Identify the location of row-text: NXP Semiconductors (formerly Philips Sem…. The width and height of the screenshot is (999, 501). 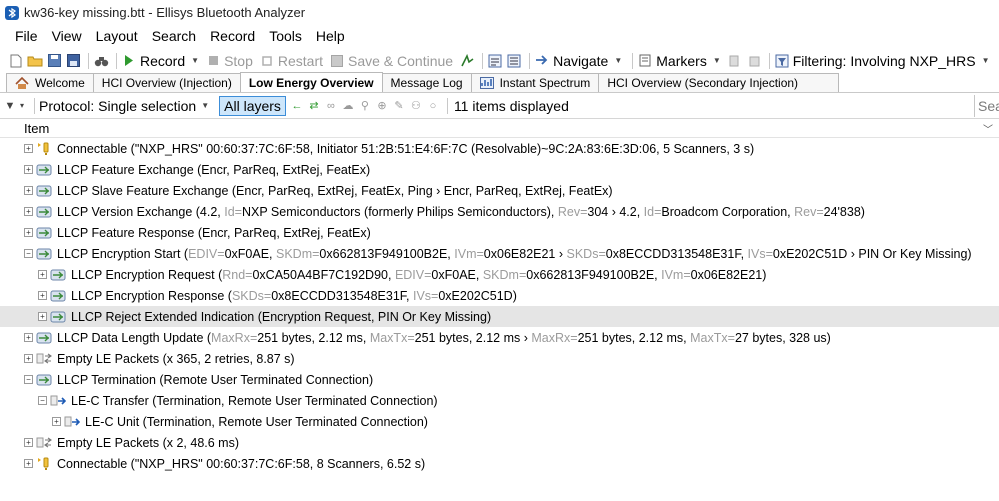
(399, 211).